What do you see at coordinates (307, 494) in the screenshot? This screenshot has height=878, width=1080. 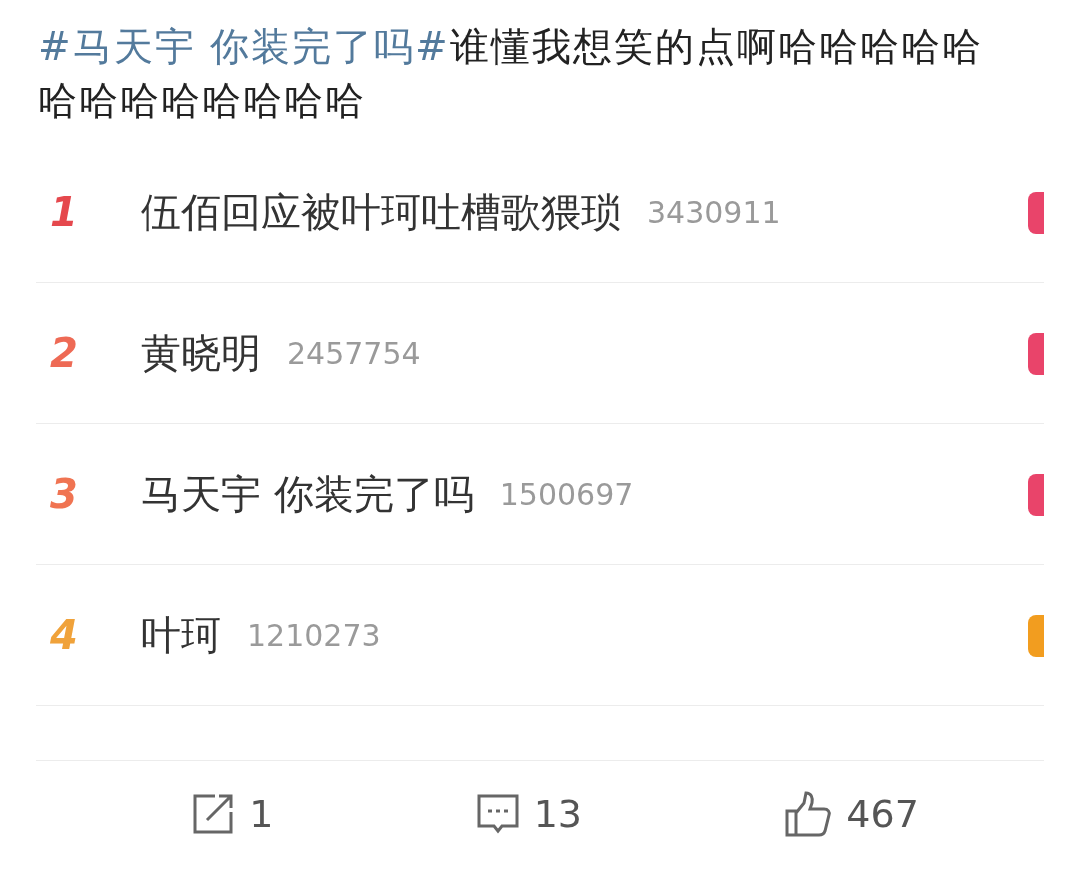 I see `topic-title: 马天宇 你装完了吗` at bounding box center [307, 494].